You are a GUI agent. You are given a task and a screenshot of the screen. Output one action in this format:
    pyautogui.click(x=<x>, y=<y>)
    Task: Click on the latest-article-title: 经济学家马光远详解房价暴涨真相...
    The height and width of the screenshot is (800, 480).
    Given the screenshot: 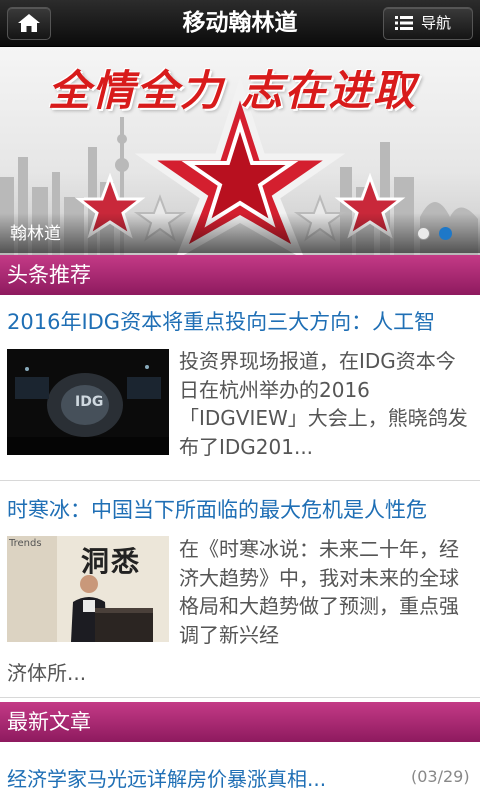 What is the action you would take?
    pyautogui.click(x=166, y=777)
    